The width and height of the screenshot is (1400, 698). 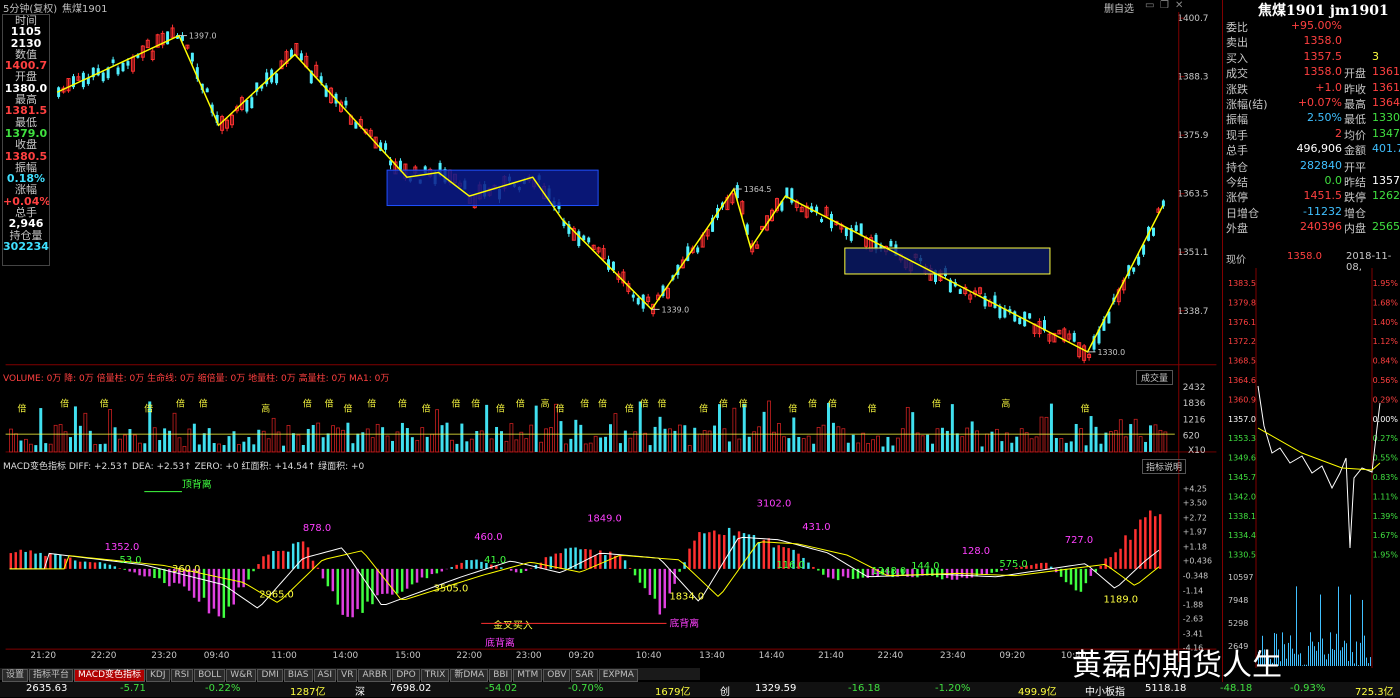 I want to click on tab-新dma: 新DMA, so click(x=469, y=675).